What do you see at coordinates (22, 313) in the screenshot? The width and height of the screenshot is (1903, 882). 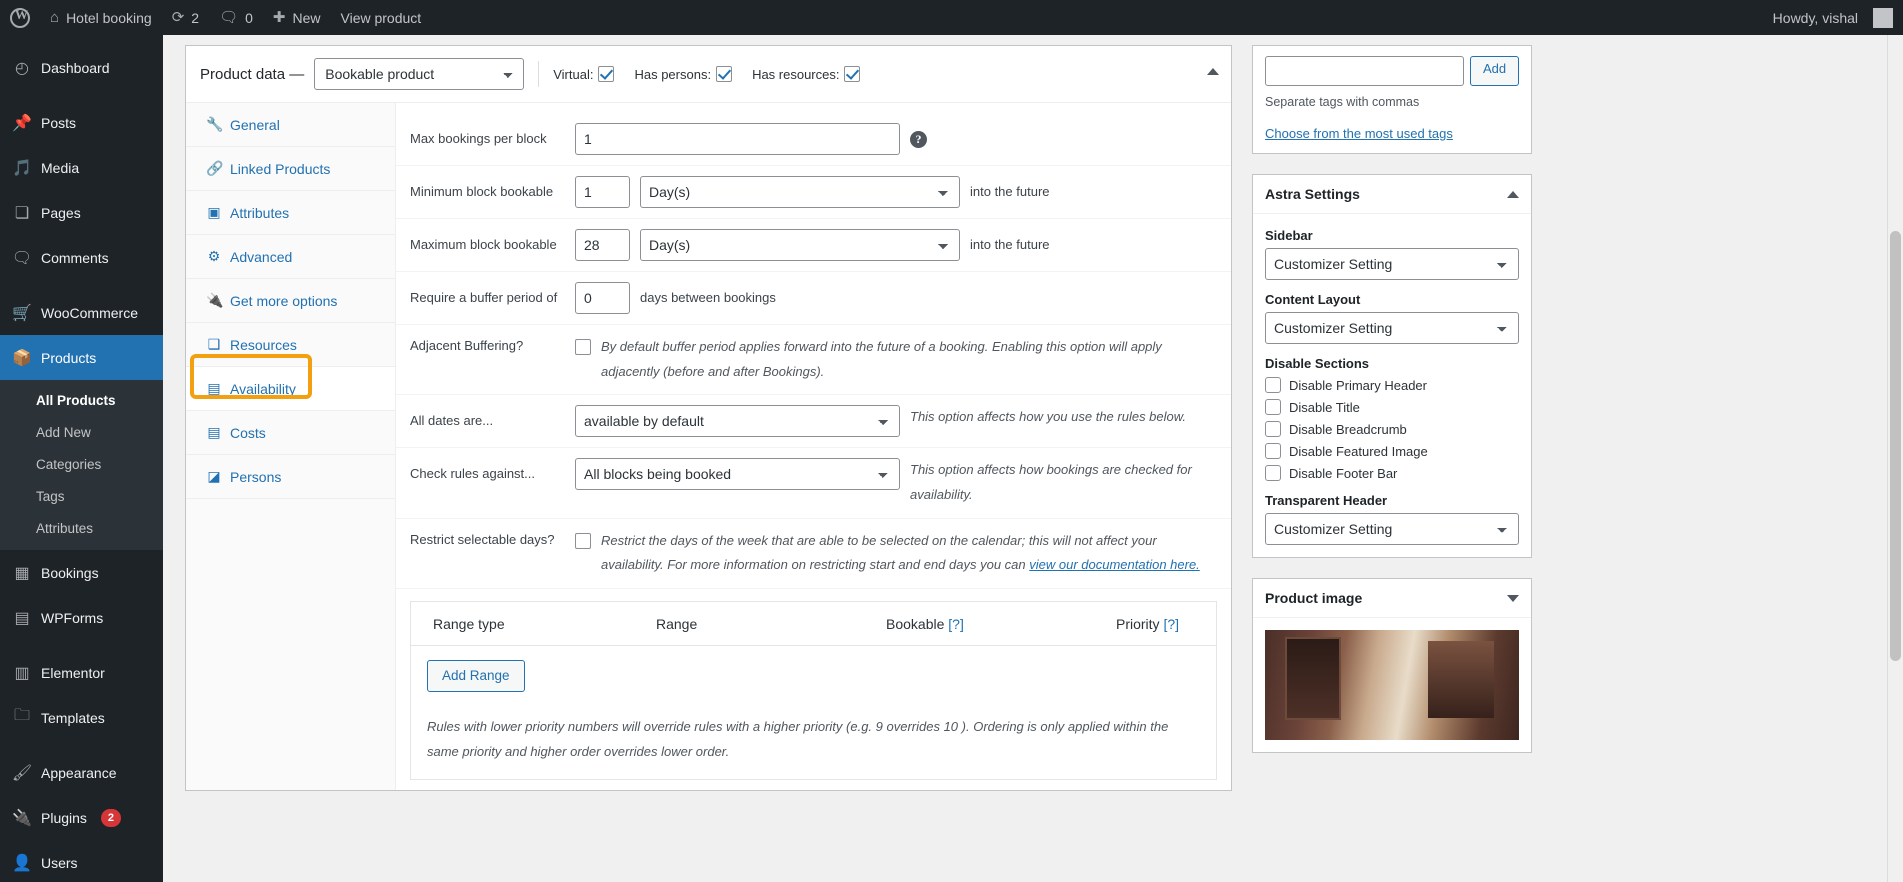 I see `woocommerce-icon: 🛒` at bounding box center [22, 313].